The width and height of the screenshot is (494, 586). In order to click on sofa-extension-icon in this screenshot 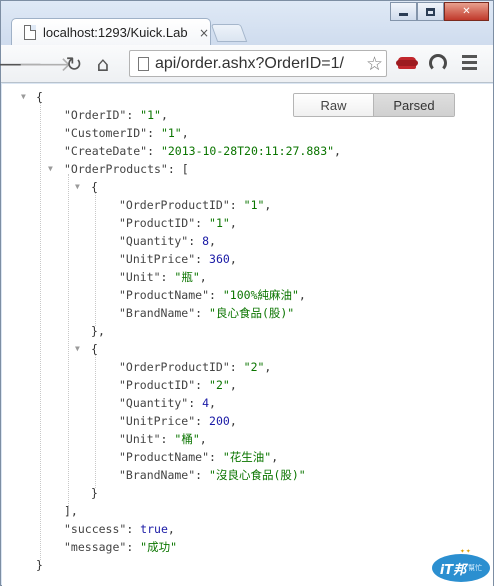, I will do `click(407, 63)`.